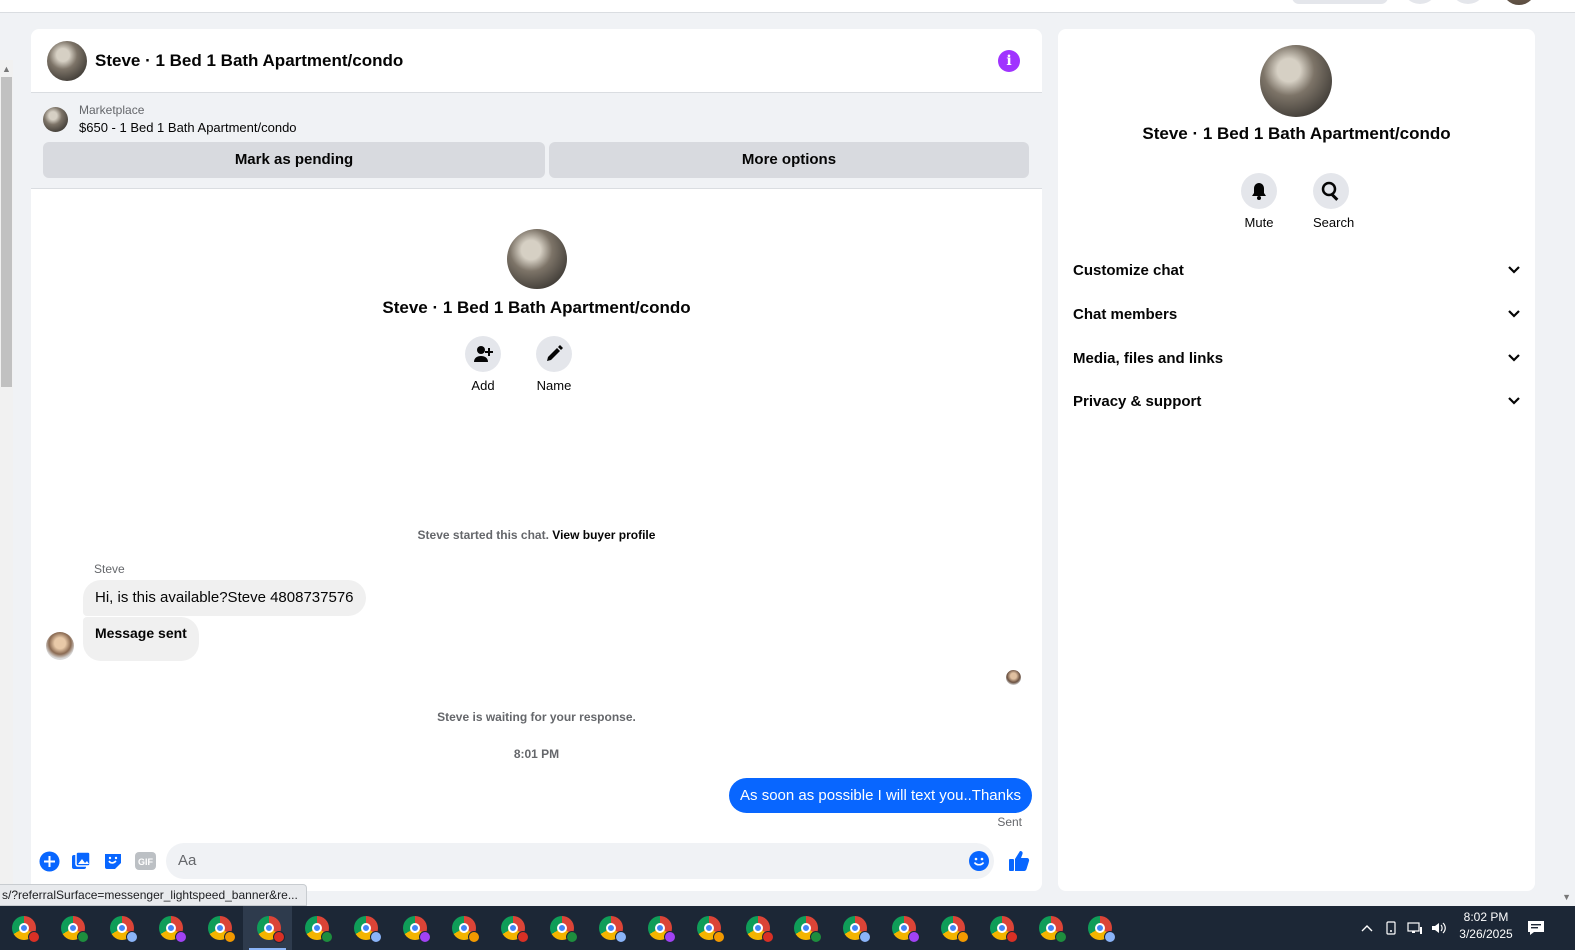 The width and height of the screenshot is (1575, 950). I want to click on section-label: Chat members, so click(1125, 314).